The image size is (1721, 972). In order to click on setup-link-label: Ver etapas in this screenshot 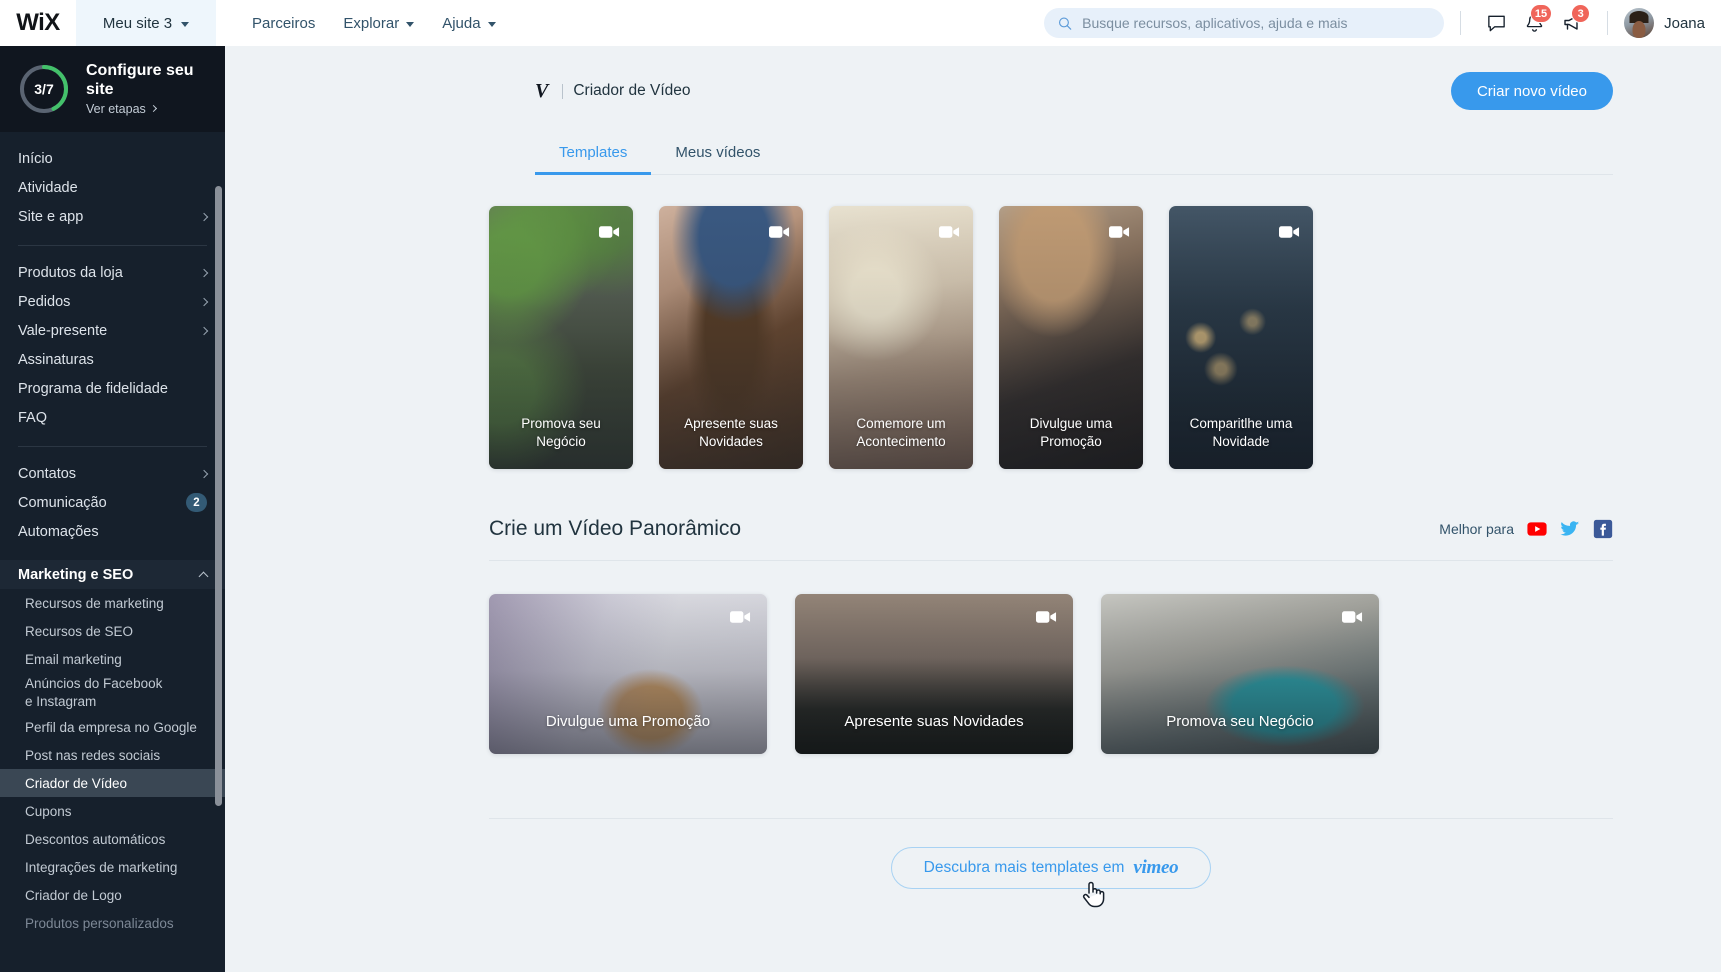, I will do `click(116, 108)`.